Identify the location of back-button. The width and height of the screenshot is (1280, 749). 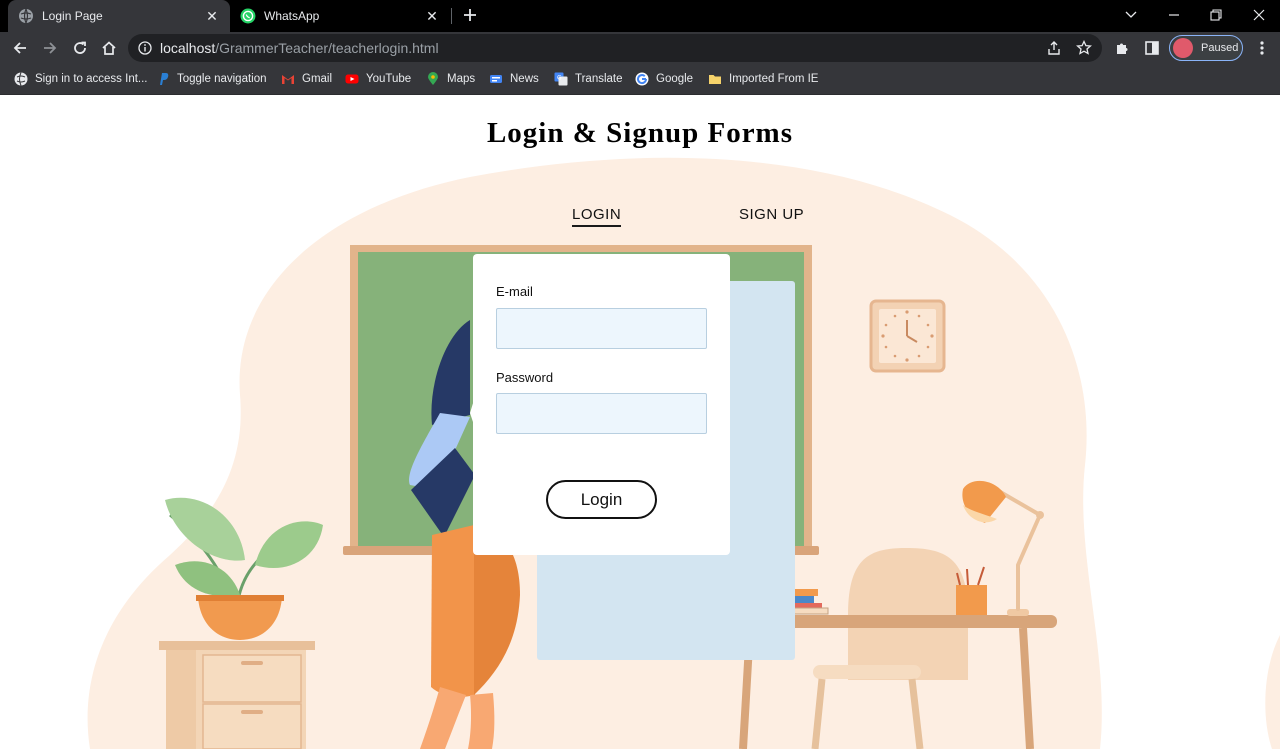
(20, 48).